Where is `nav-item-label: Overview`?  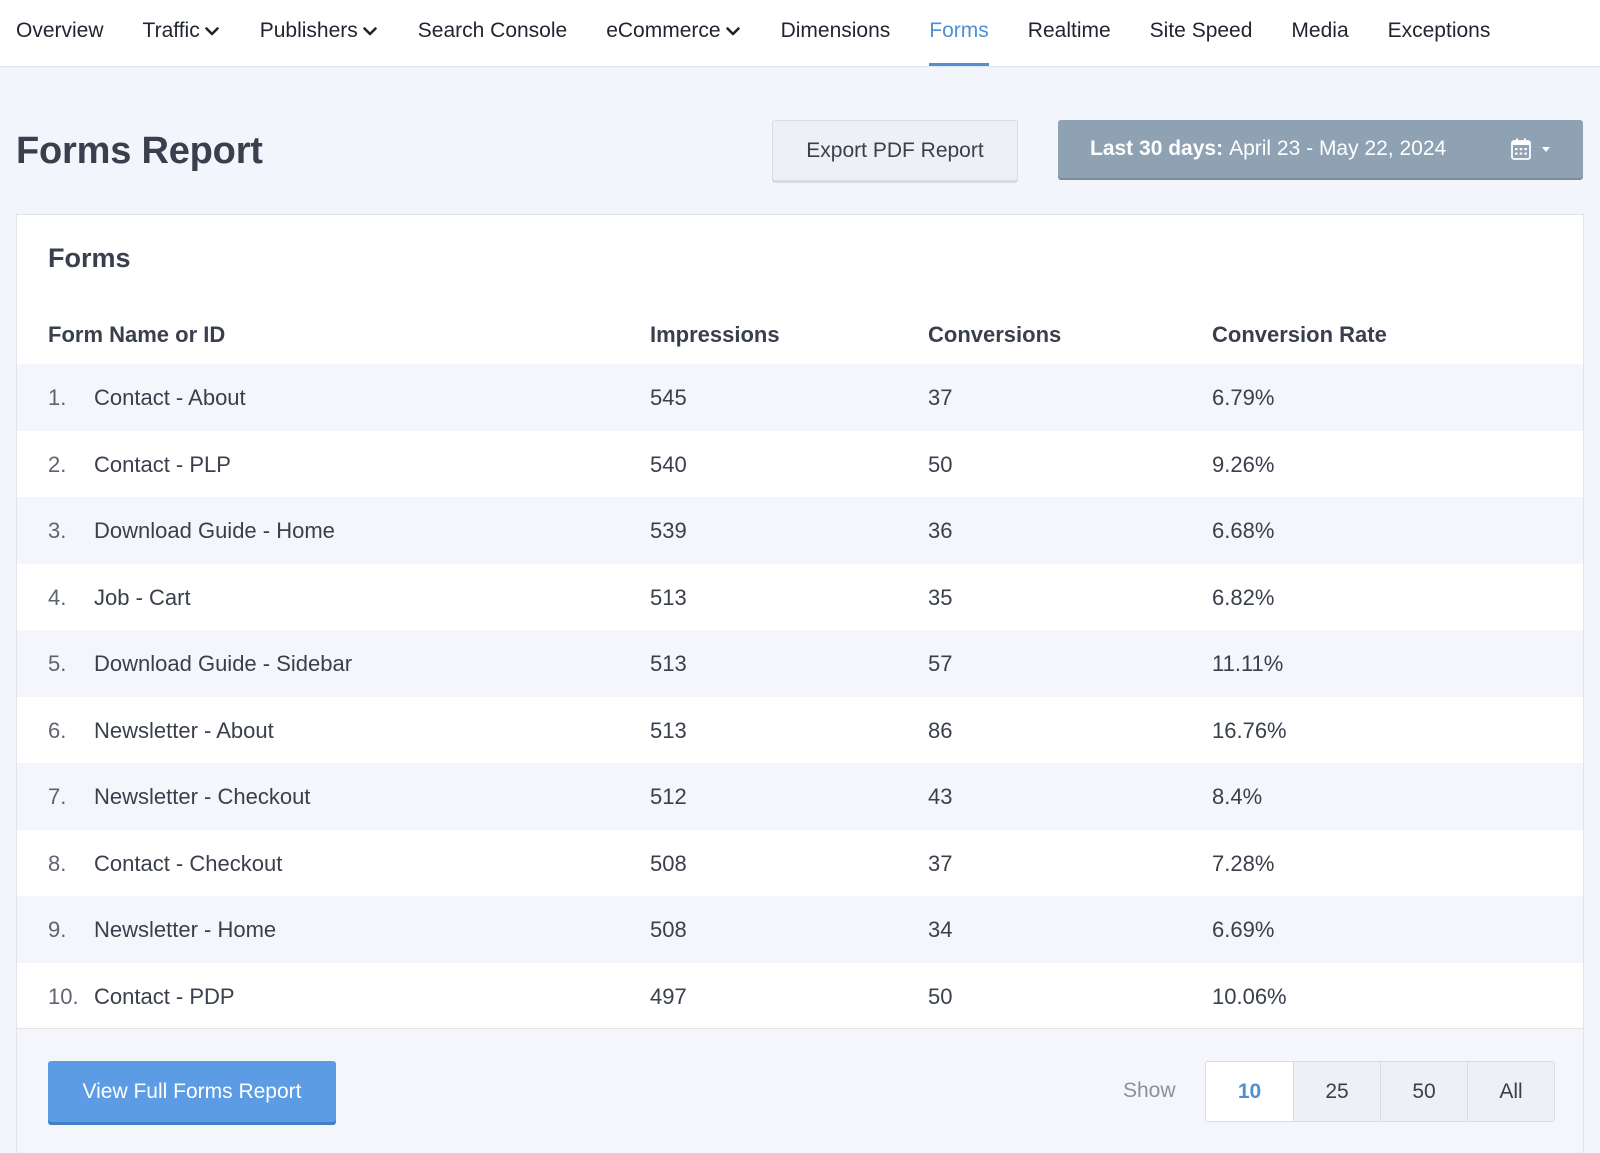 nav-item-label: Overview is located at coordinates (60, 30).